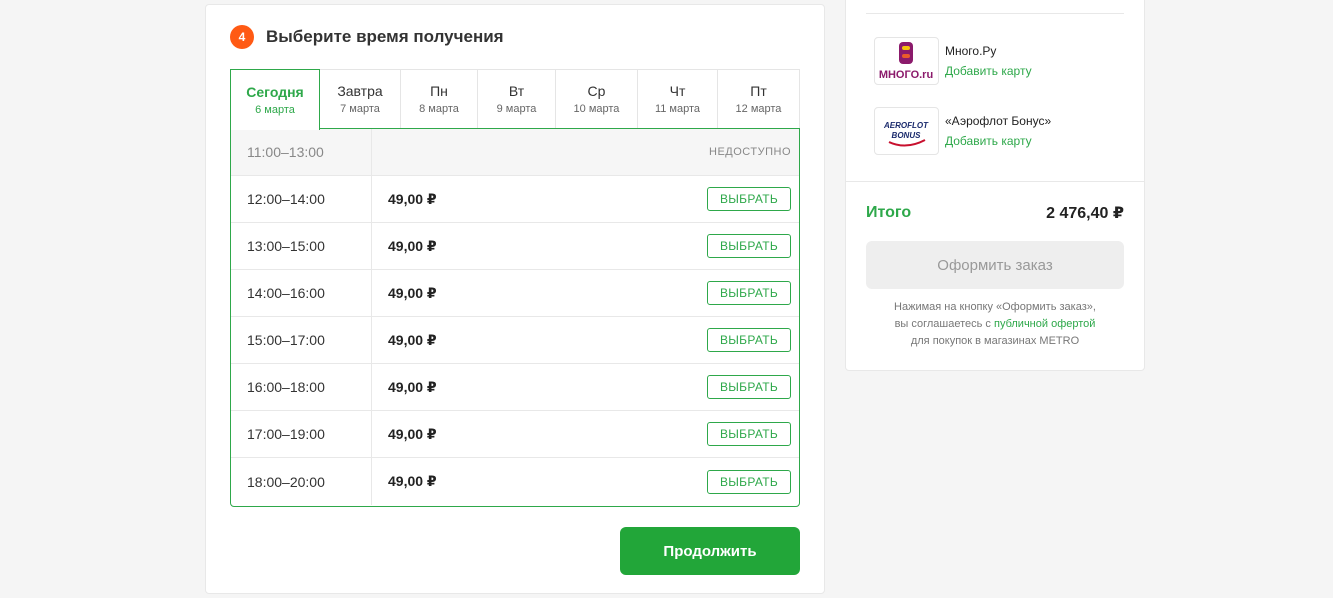 The image size is (1333, 598). Describe the element at coordinates (301, 293) in the screenshot. I see `slot-time: 14:00–16:00` at that location.